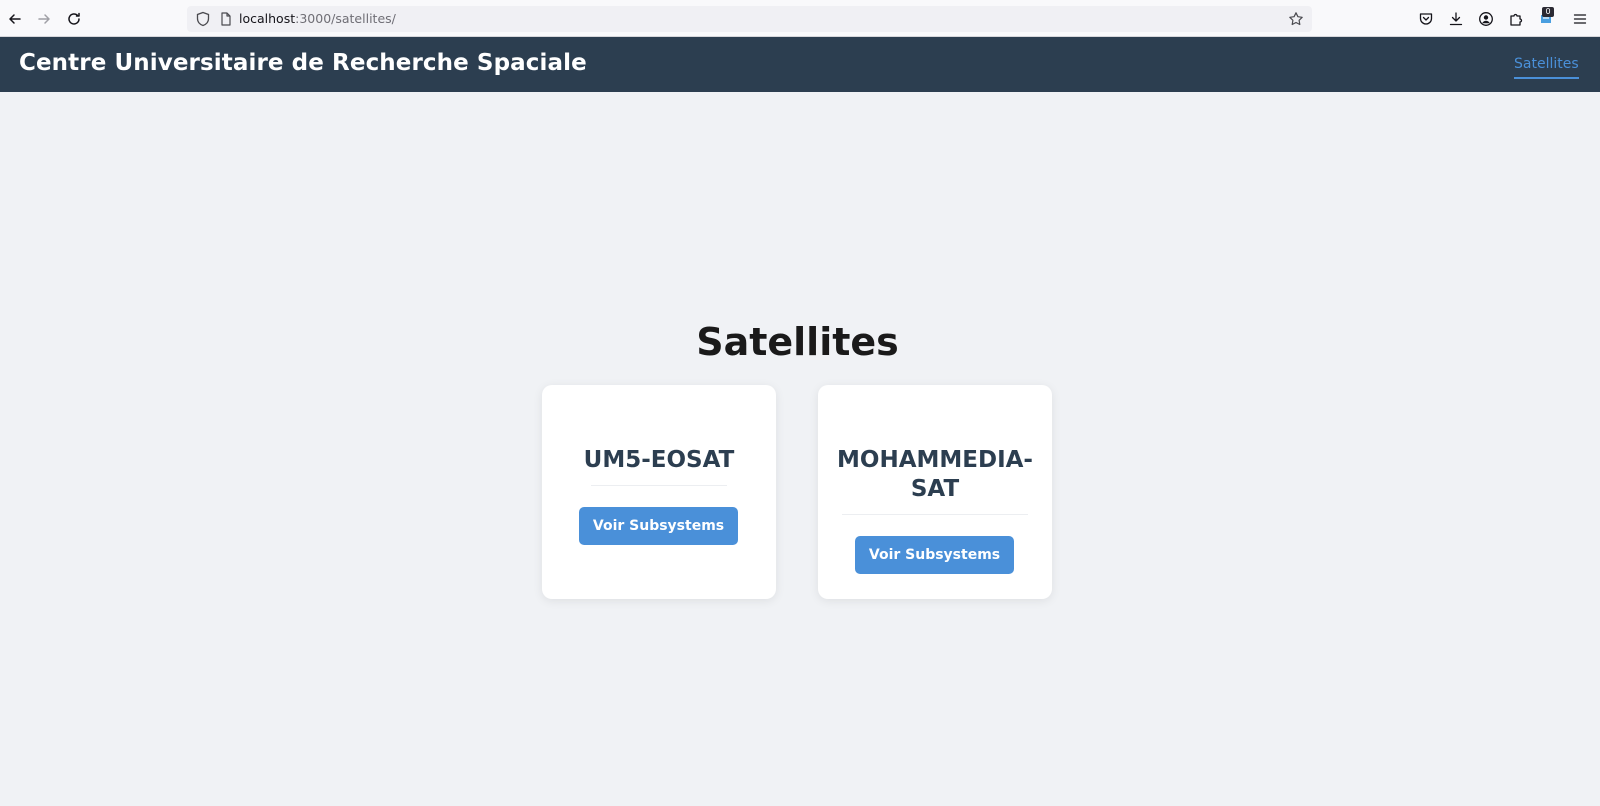 The image size is (1600, 806). I want to click on satellite-name: MOHAMMEDIA- SAT, so click(935, 475).